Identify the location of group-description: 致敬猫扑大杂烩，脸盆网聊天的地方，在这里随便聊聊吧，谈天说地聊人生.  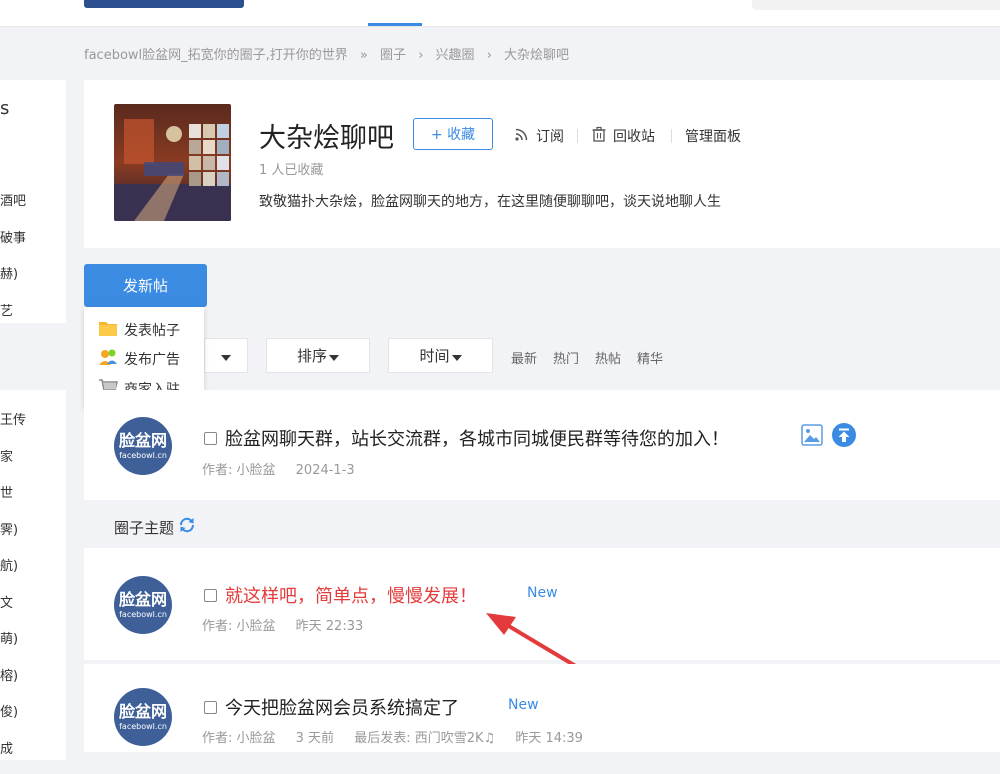
(490, 201).